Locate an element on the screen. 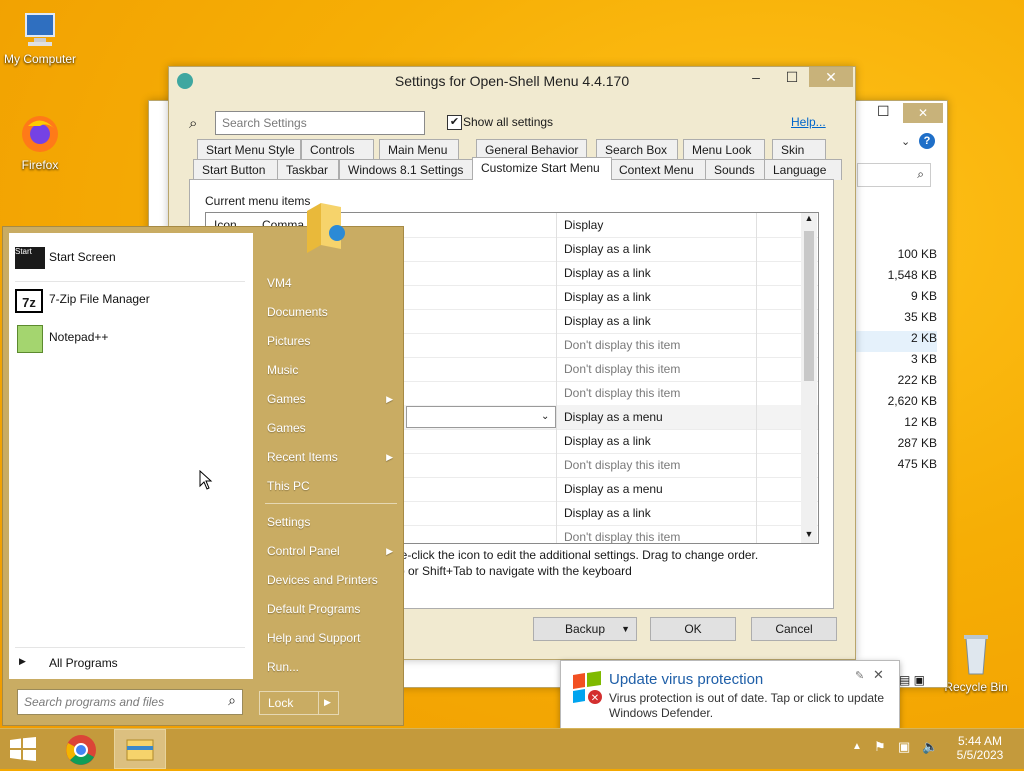 This screenshot has width=1024, height=771. tab-windows-81-settings: Windows 8.1 Settings is located at coordinates (406, 169).